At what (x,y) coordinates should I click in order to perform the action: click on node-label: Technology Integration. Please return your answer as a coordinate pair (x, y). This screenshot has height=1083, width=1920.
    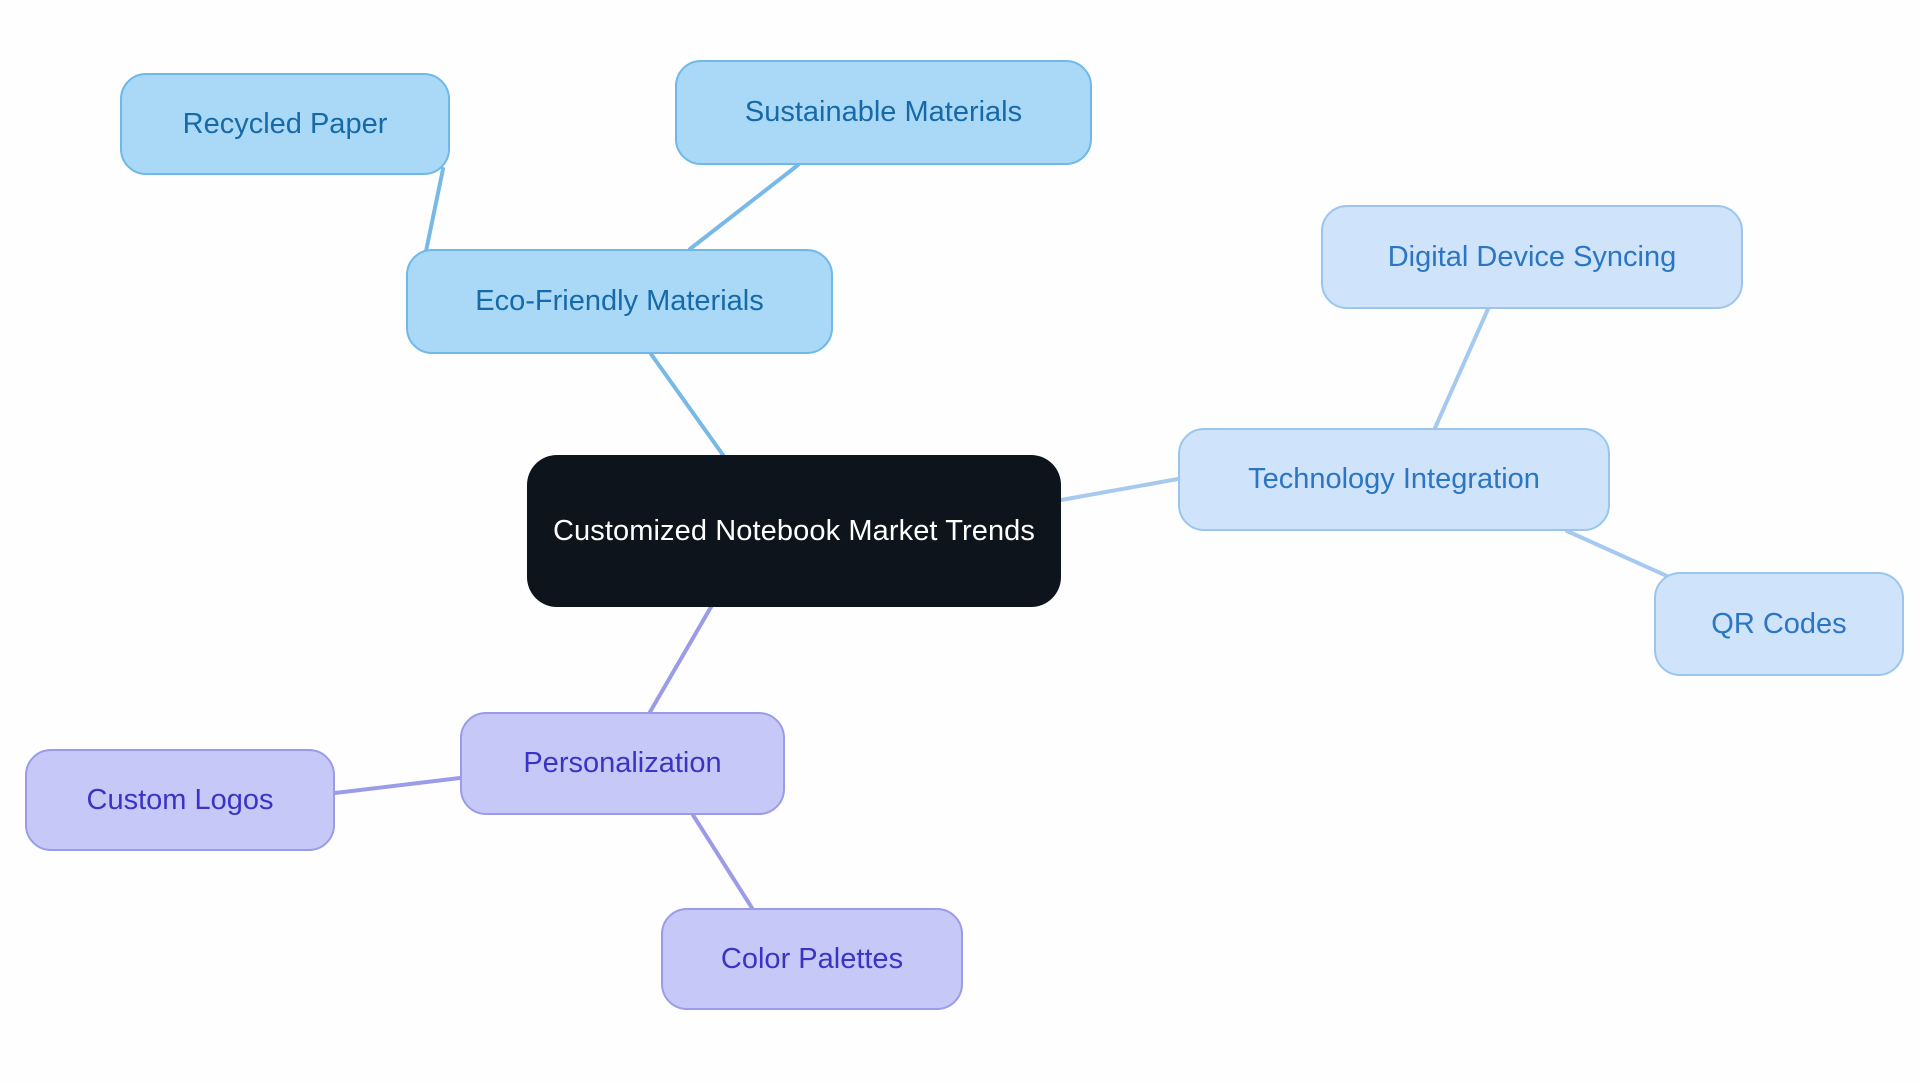
    Looking at the image, I should click on (1394, 479).